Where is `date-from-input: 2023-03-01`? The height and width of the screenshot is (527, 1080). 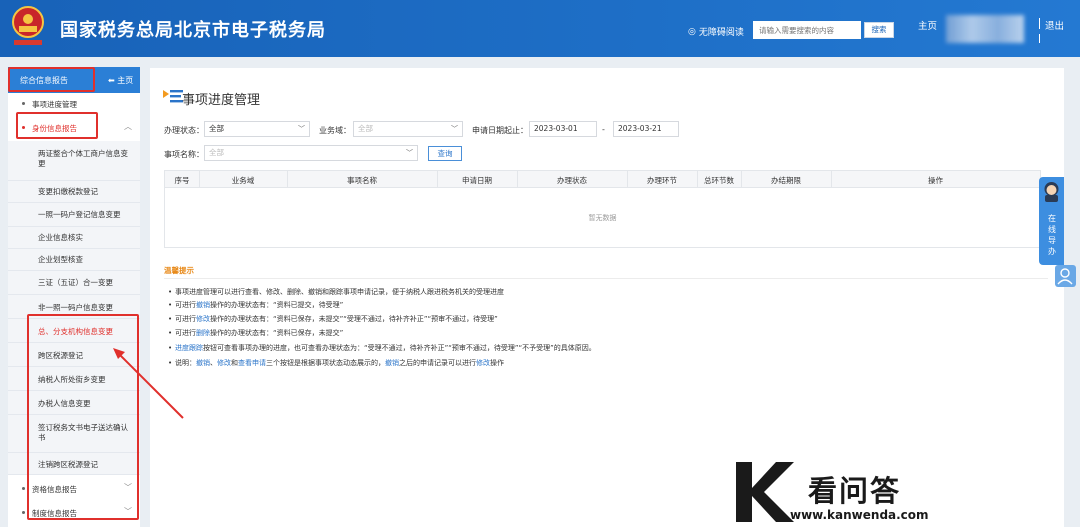 date-from-input: 2023-03-01 is located at coordinates (563, 129).